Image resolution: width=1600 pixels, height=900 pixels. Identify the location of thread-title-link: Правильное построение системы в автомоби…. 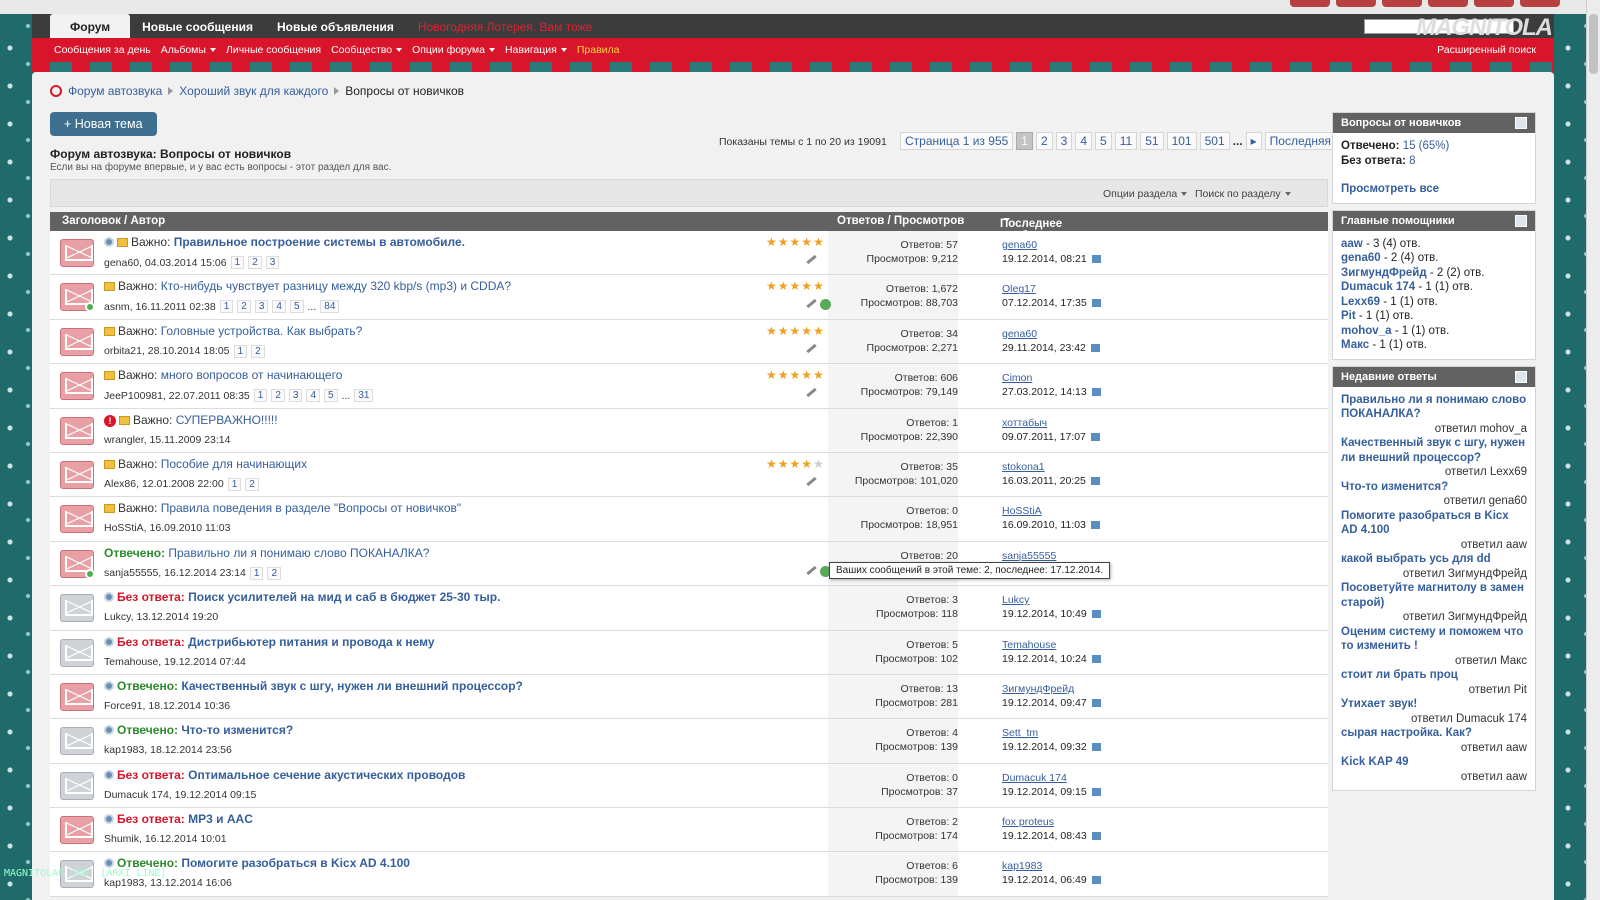
(319, 242).